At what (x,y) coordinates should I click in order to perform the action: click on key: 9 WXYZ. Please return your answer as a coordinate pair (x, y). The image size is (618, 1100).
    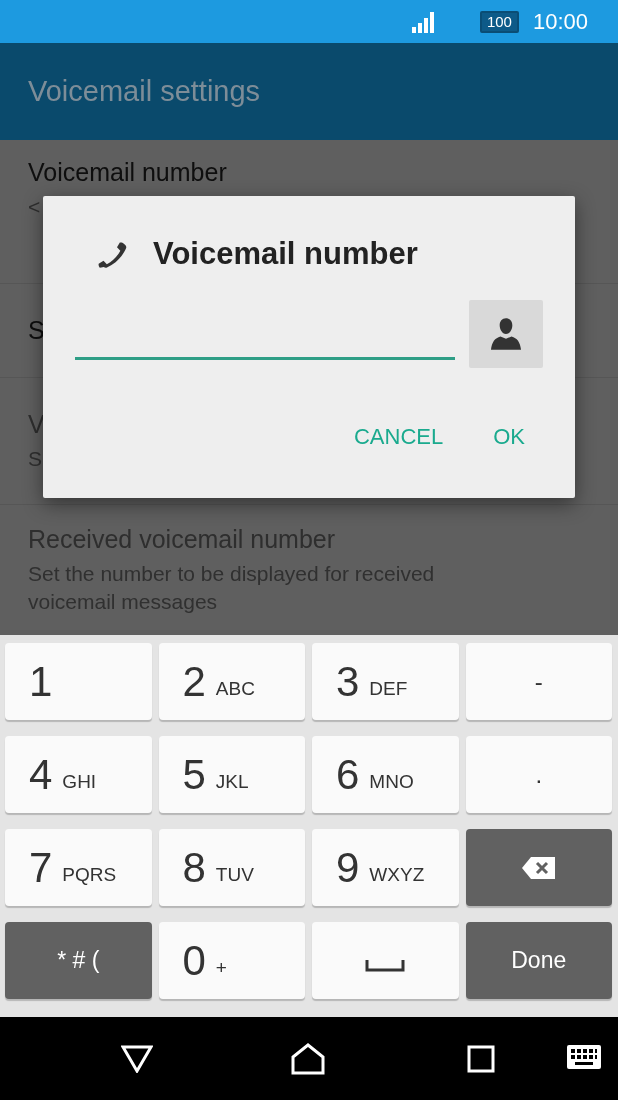
    Looking at the image, I should click on (385, 867).